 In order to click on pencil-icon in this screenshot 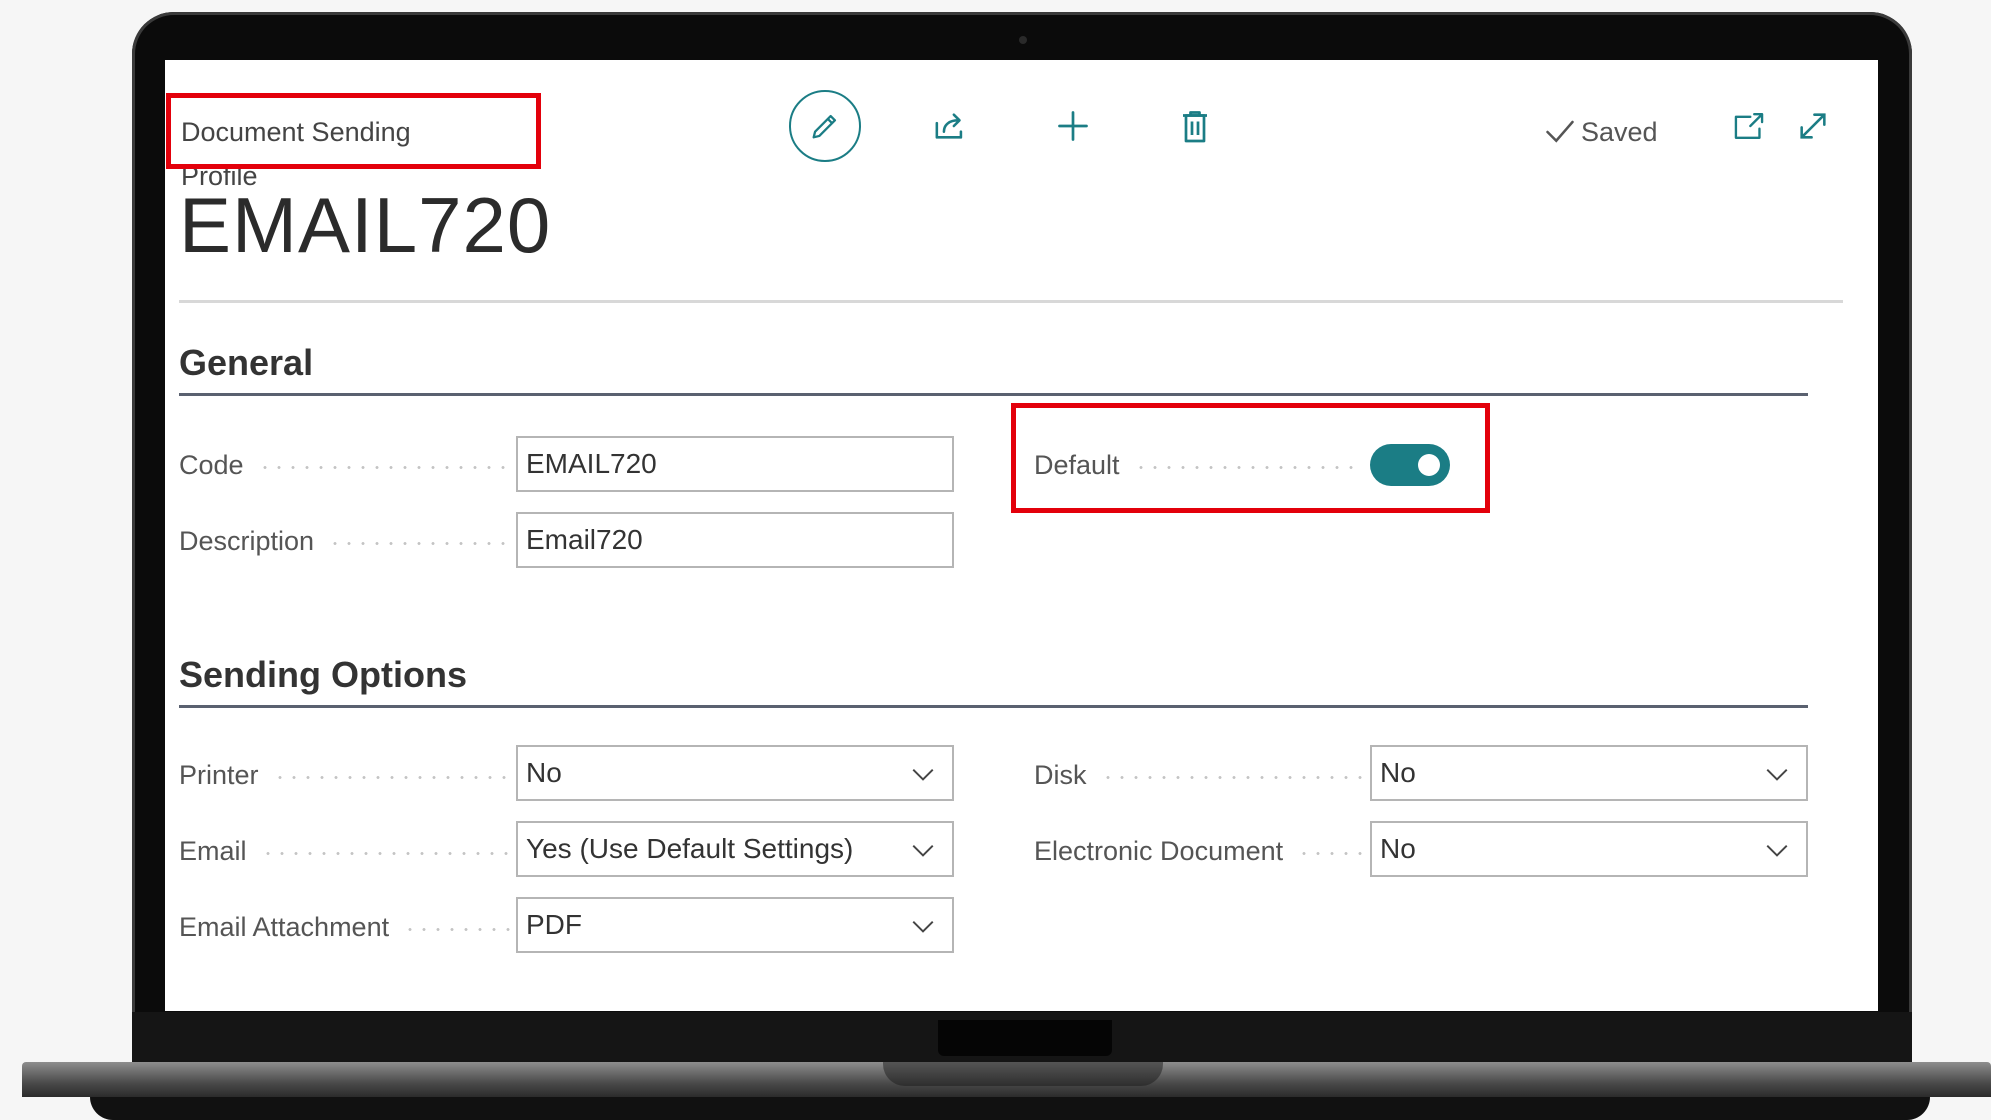, I will do `click(824, 126)`.